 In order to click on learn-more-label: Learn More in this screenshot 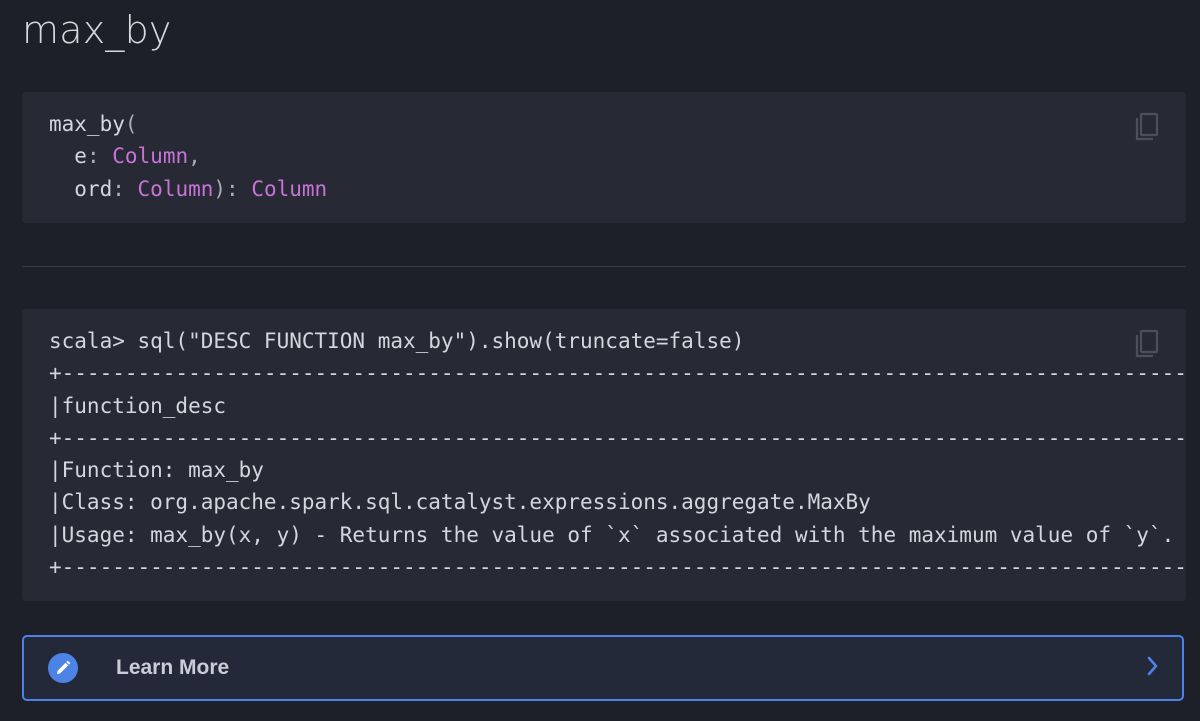, I will do `click(173, 667)`.